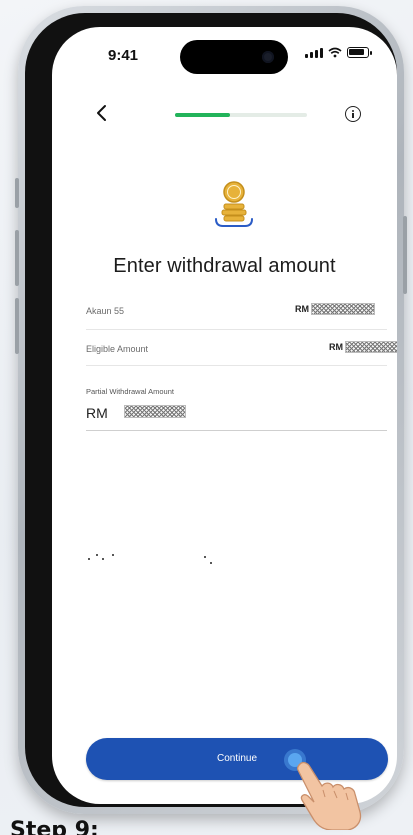  I want to click on coin-stack-icon, so click(234, 204).